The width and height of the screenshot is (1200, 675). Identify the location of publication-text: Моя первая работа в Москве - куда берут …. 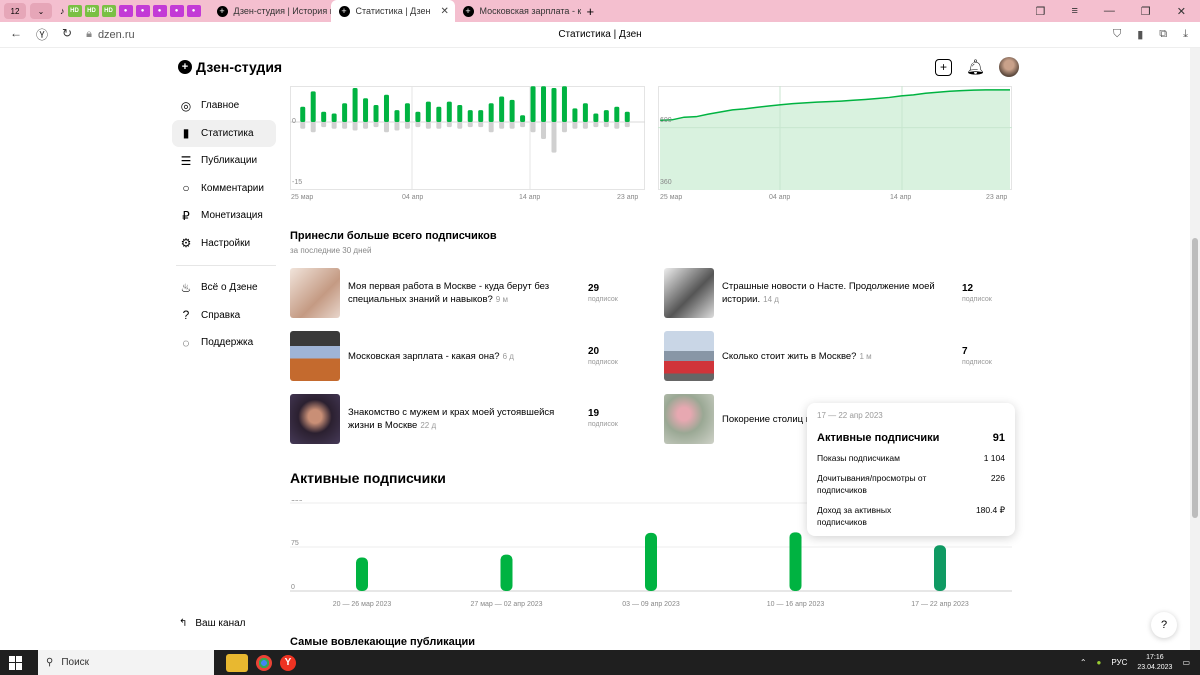
(449, 293).